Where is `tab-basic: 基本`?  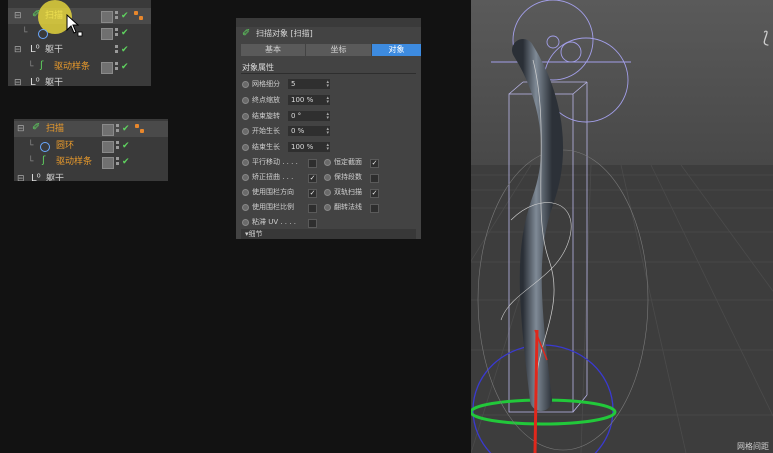 tab-basic: 基本 is located at coordinates (273, 50).